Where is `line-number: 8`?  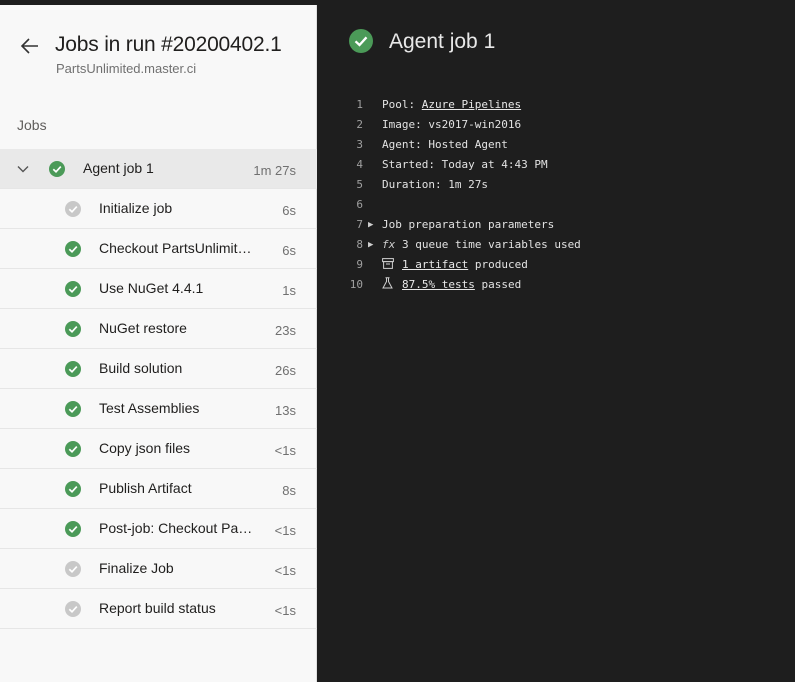
line-number: 8 is located at coordinates (359, 244).